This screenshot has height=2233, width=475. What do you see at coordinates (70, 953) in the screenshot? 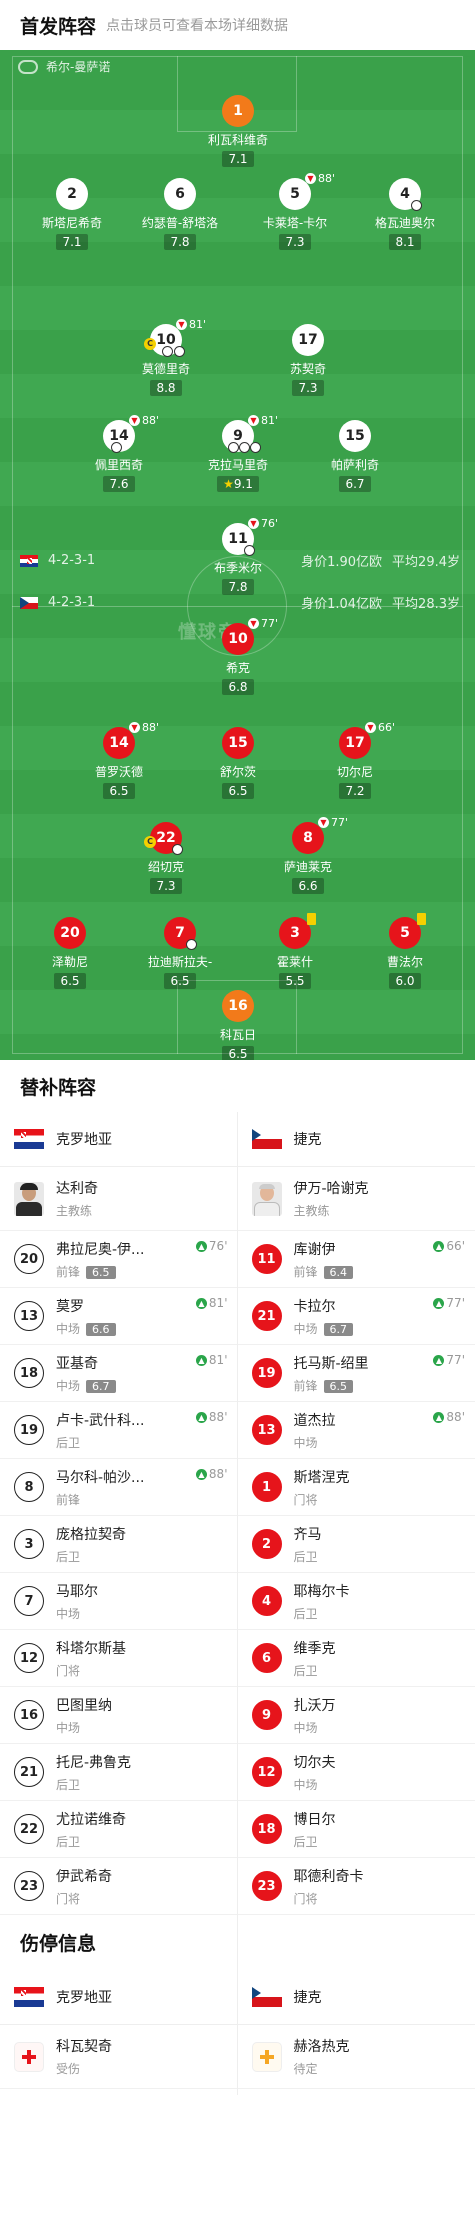
I see `away-player: 20 泽勒尼 6.5` at bounding box center [70, 953].